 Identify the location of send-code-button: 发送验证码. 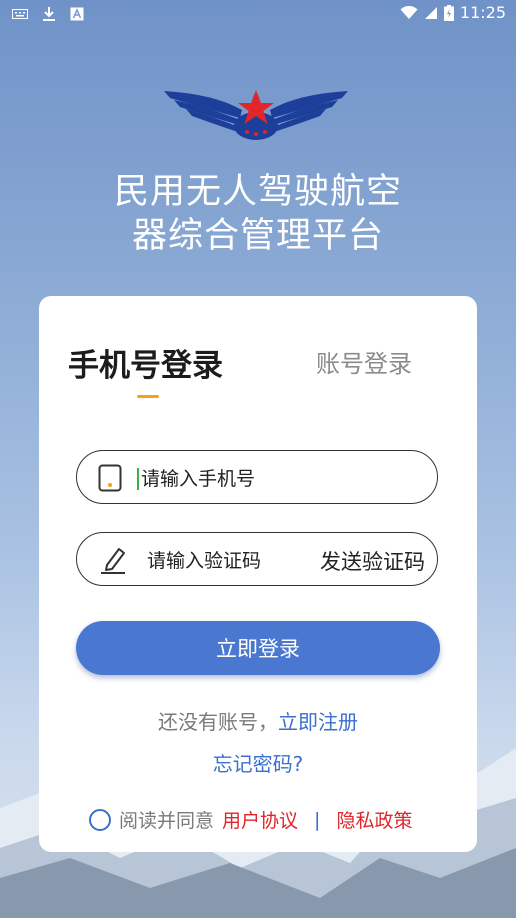
(372, 561).